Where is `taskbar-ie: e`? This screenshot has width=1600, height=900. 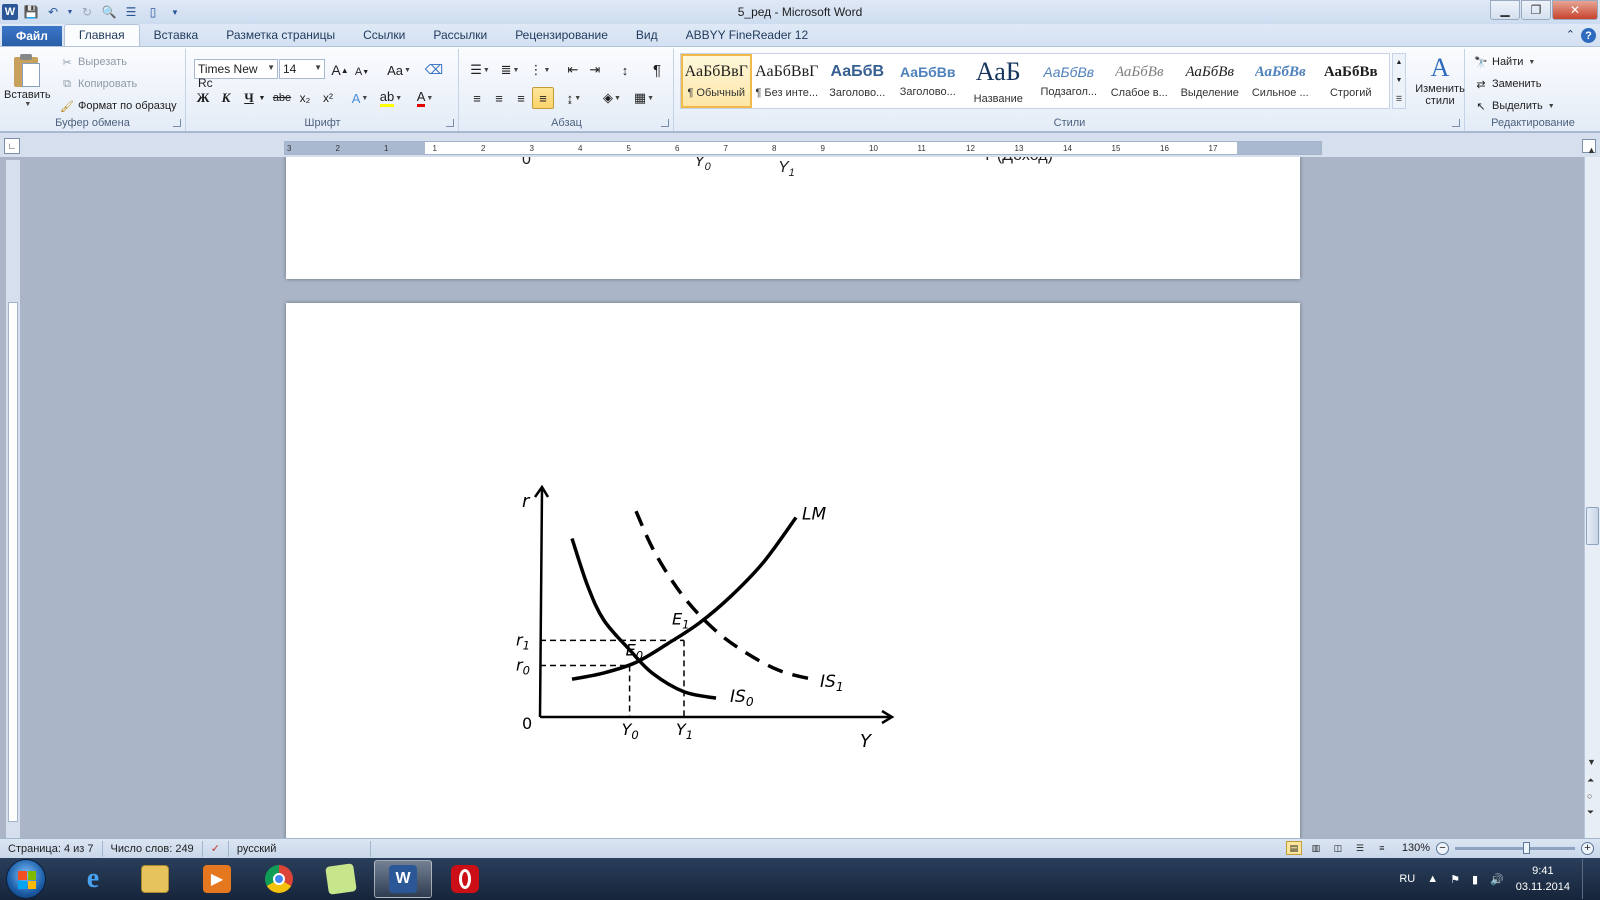
taskbar-ie: e is located at coordinates (93, 879).